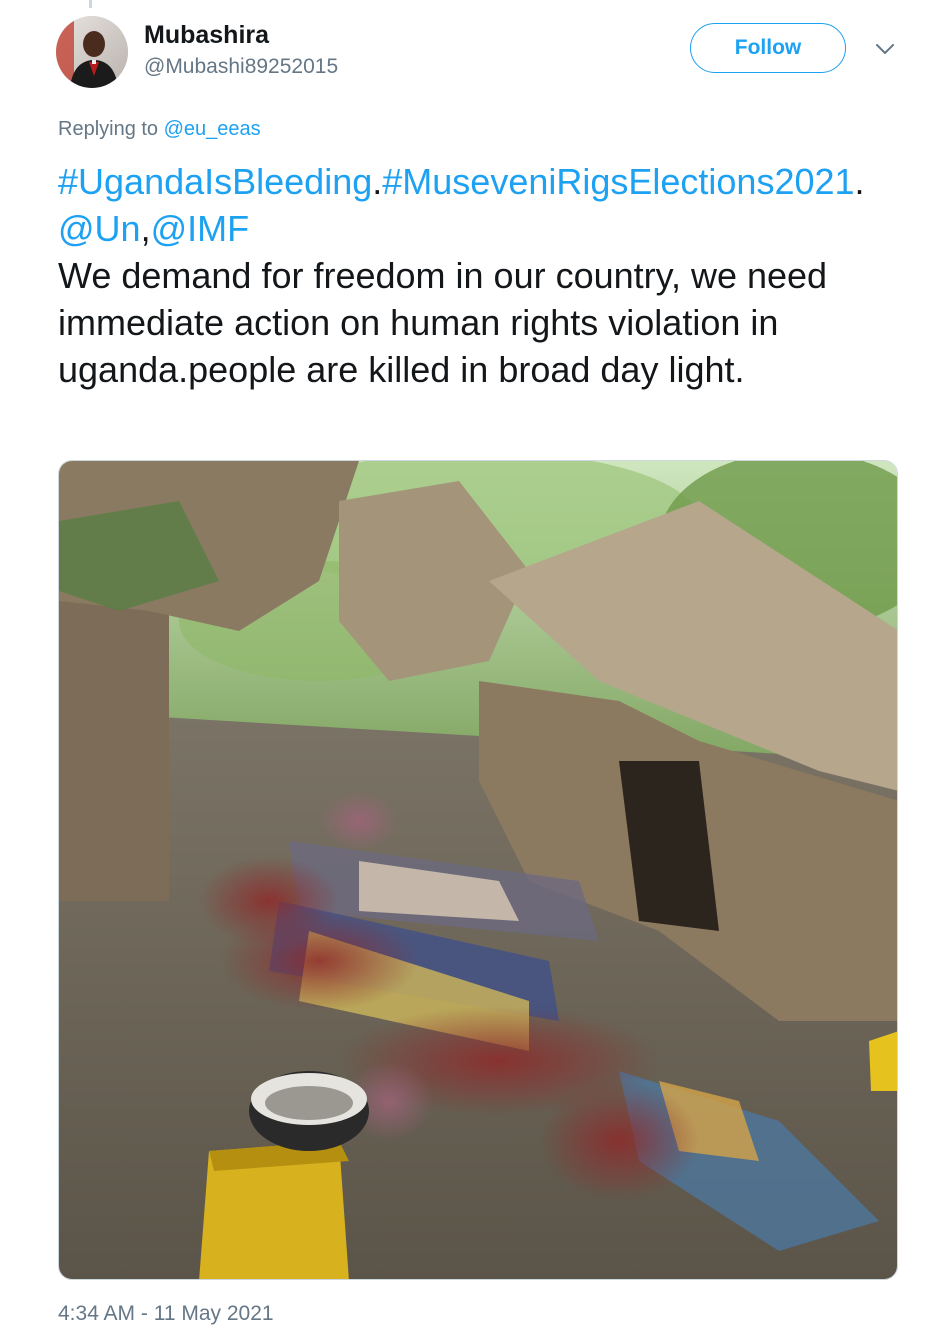 Image resolution: width=938 pixels, height=1340 pixels. What do you see at coordinates (99, 228) in the screenshot?
I see `mention-link: @Un` at bounding box center [99, 228].